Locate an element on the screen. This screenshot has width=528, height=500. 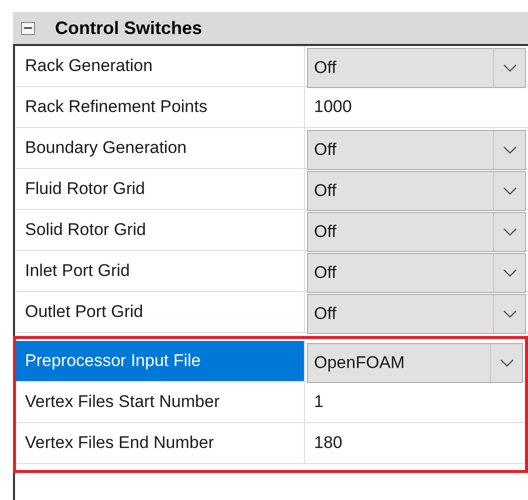
value-field: 1000 is located at coordinates (416, 107).